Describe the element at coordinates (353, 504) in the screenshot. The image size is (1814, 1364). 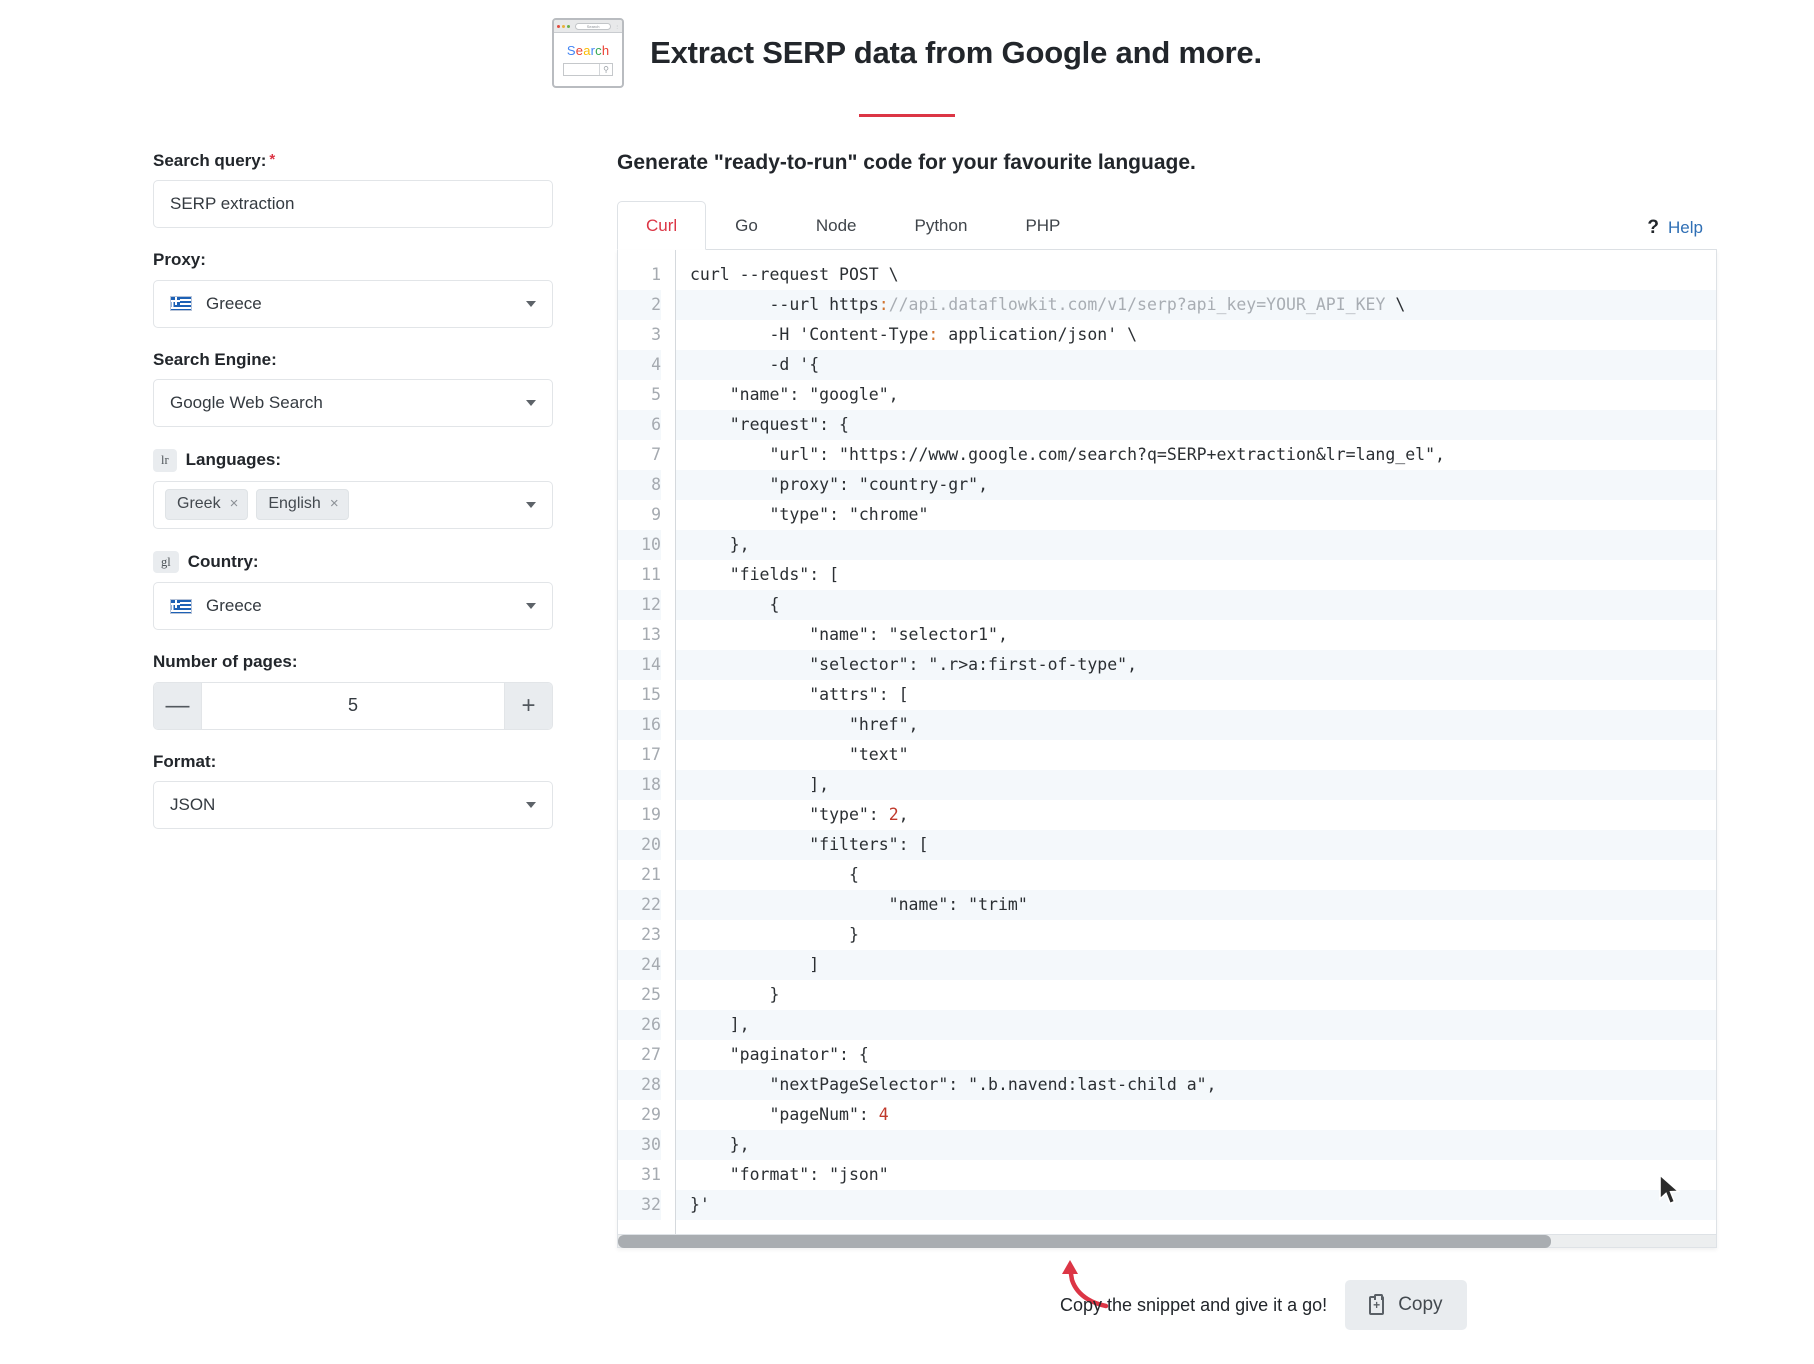
I see `languages-multiselect: Greek × English ×` at that location.